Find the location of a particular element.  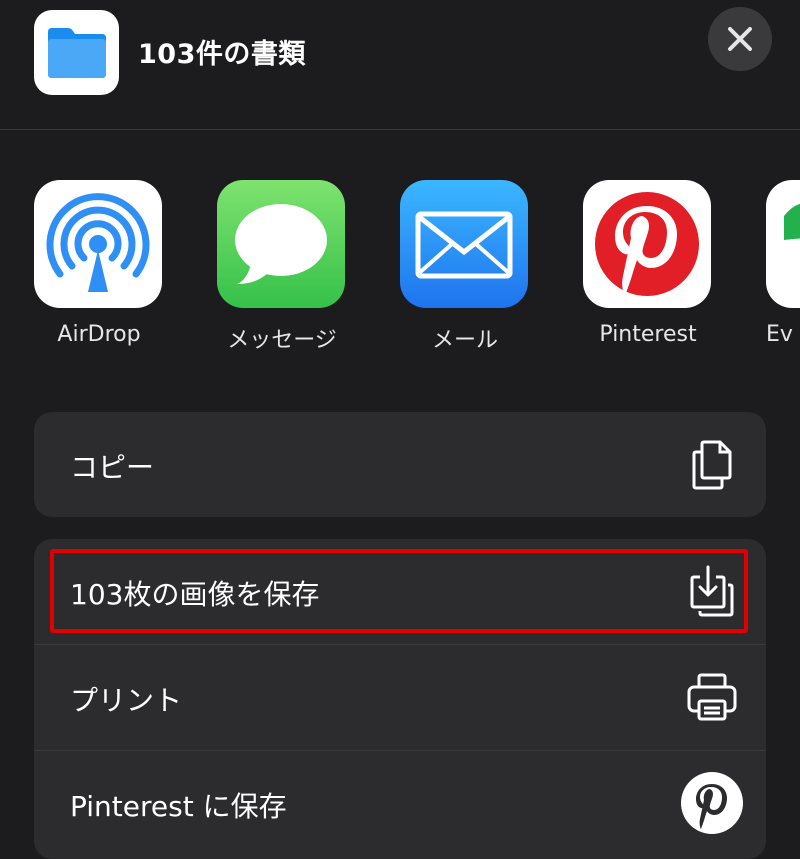

print-label: プリント is located at coordinates (126, 700).